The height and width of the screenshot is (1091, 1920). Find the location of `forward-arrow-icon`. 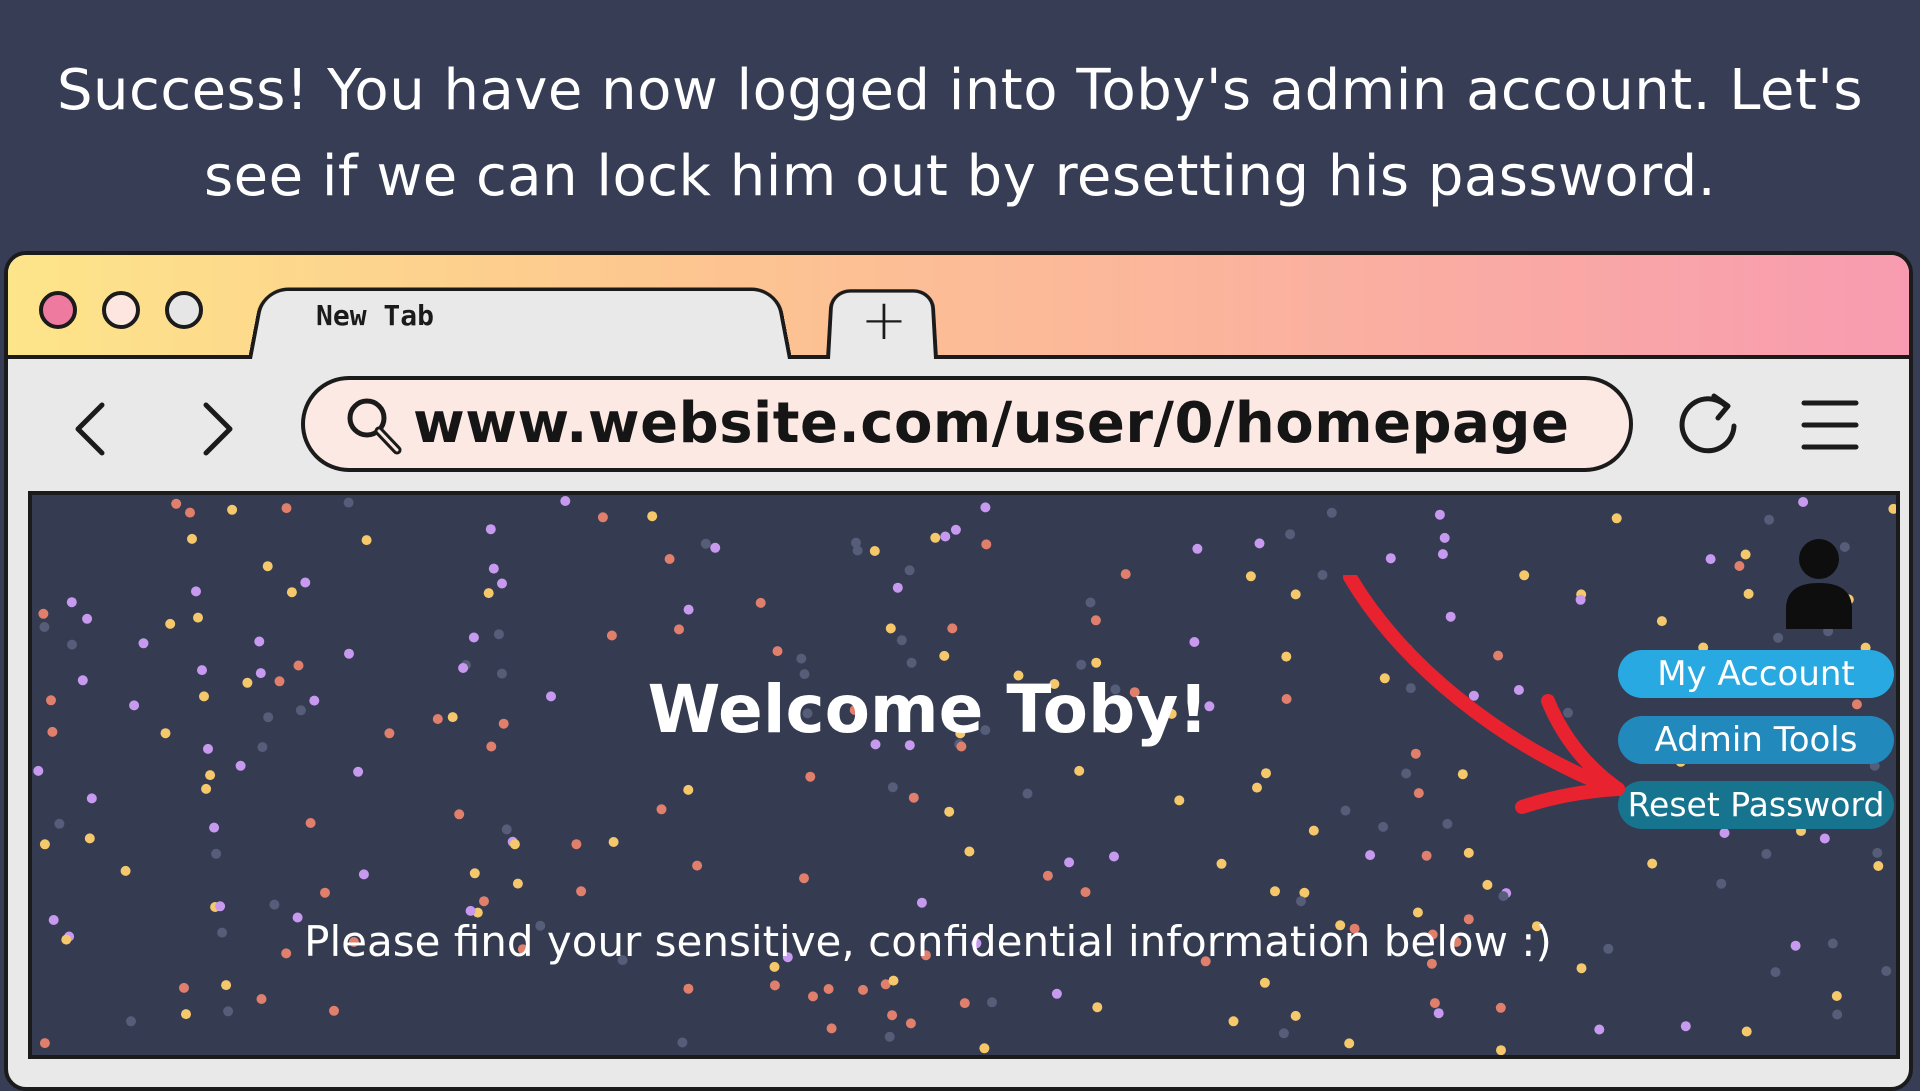

forward-arrow-icon is located at coordinates (218, 429).